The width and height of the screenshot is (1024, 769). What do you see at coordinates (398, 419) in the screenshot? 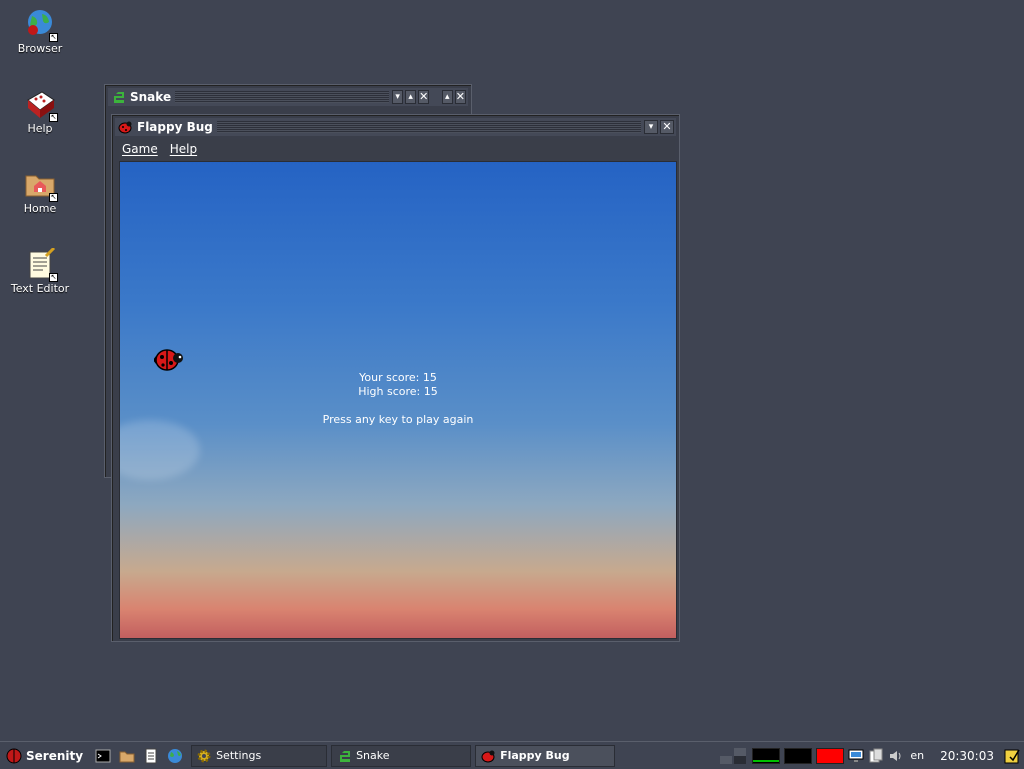
I see `play-again-prompt: Press any key to play again` at bounding box center [398, 419].